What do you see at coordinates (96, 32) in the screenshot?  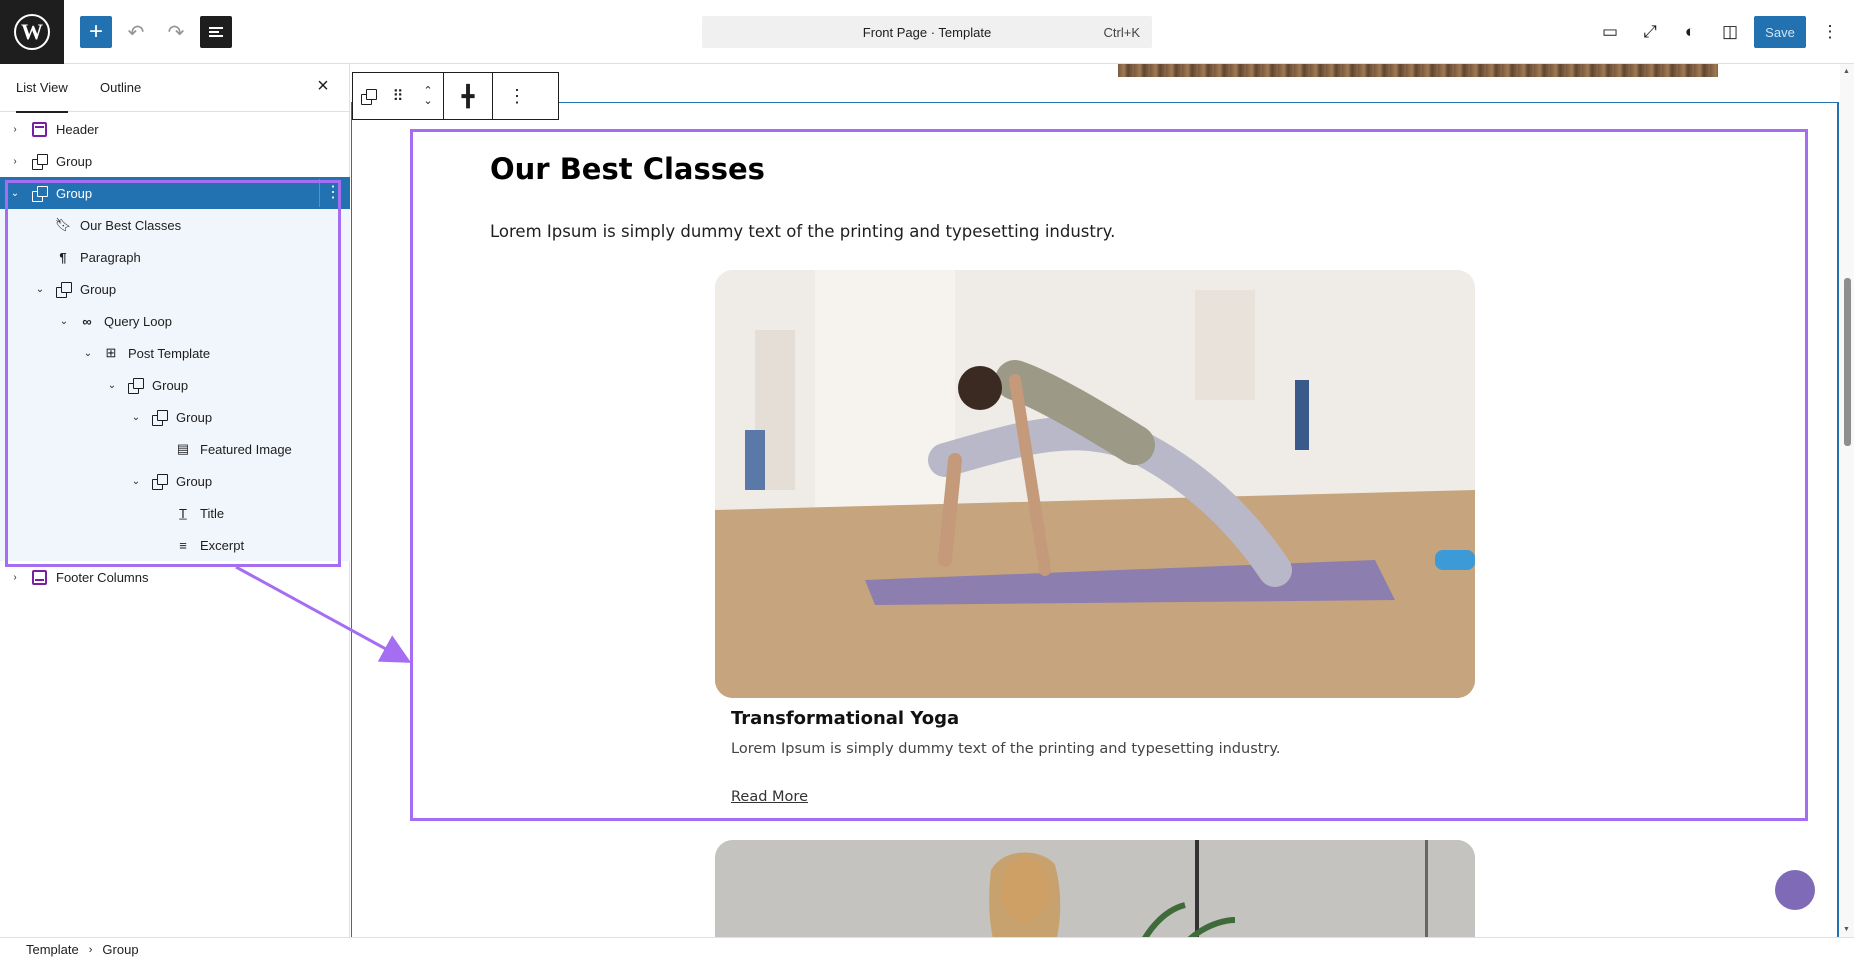 I see `add-block-button: +` at bounding box center [96, 32].